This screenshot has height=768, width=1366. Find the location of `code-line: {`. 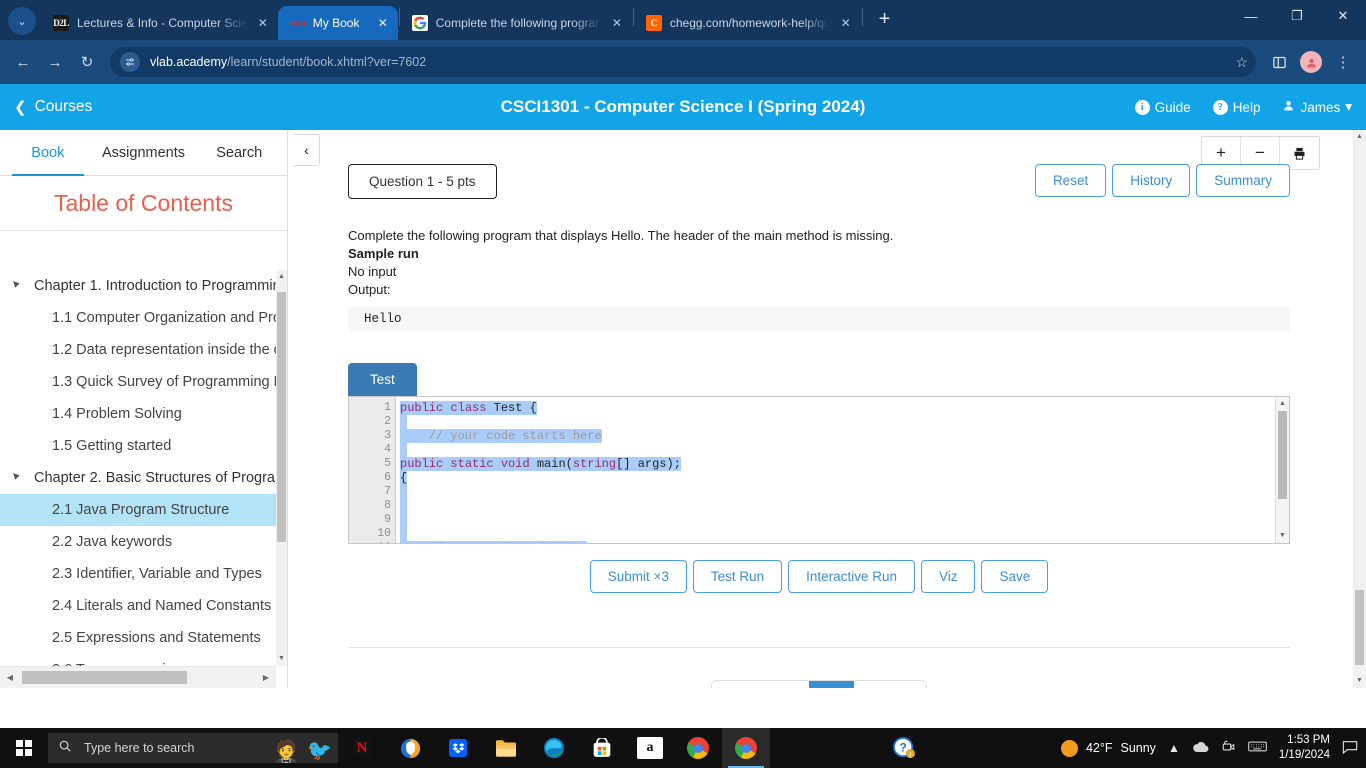

code-line: { is located at coordinates (842, 478).